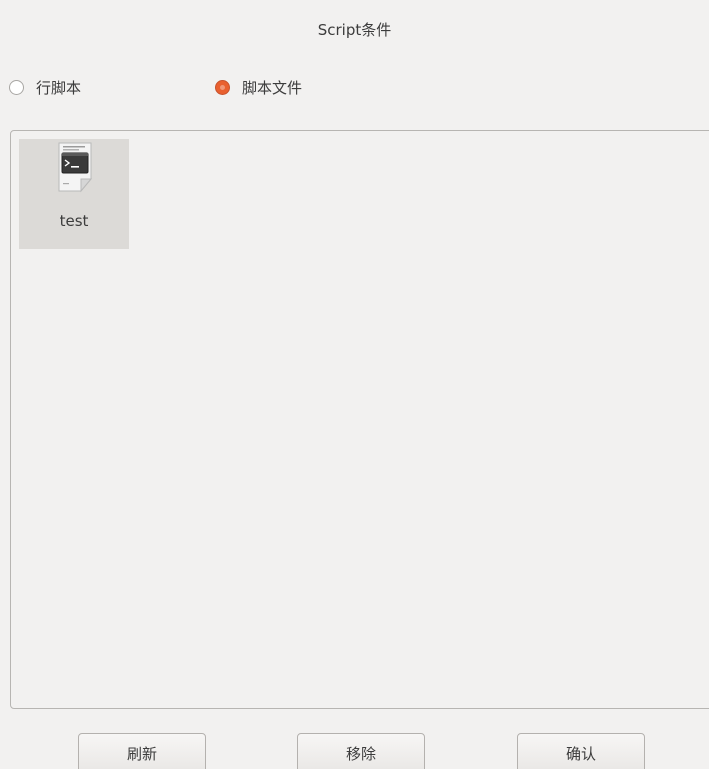 The height and width of the screenshot is (769, 709). What do you see at coordinates (361, 751) in the screenshot?
I see `remove-button: 移除` at bounding box center [361, 751].